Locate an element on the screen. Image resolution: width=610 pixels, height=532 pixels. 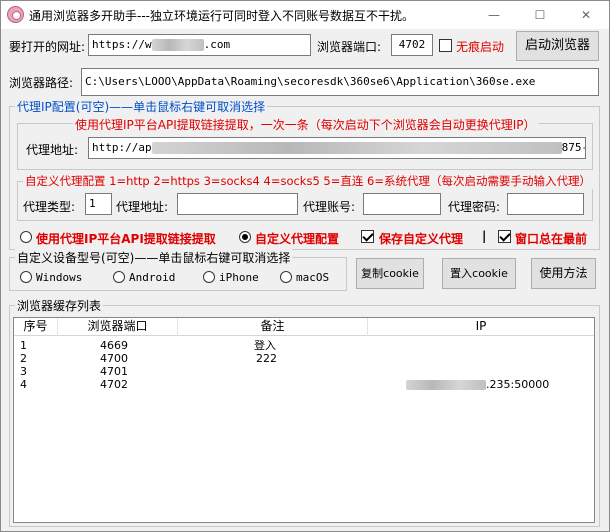
proxy-password-label: 代理密码: is located at coordinates (474, 207).